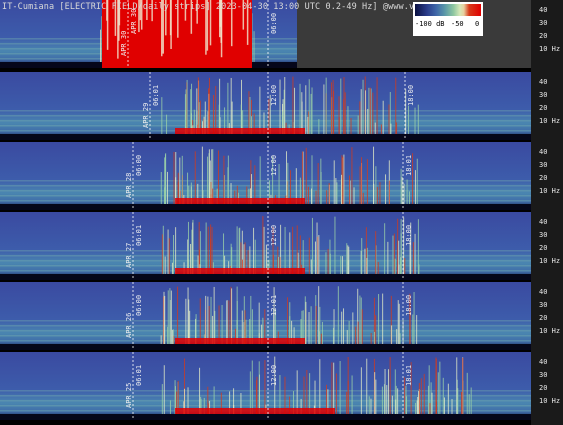 This screenshot has height=425, width=563. Describe the element at coordinates (156, 95) in the screenshot. I see `time-marker-label: 06:01` at that location.